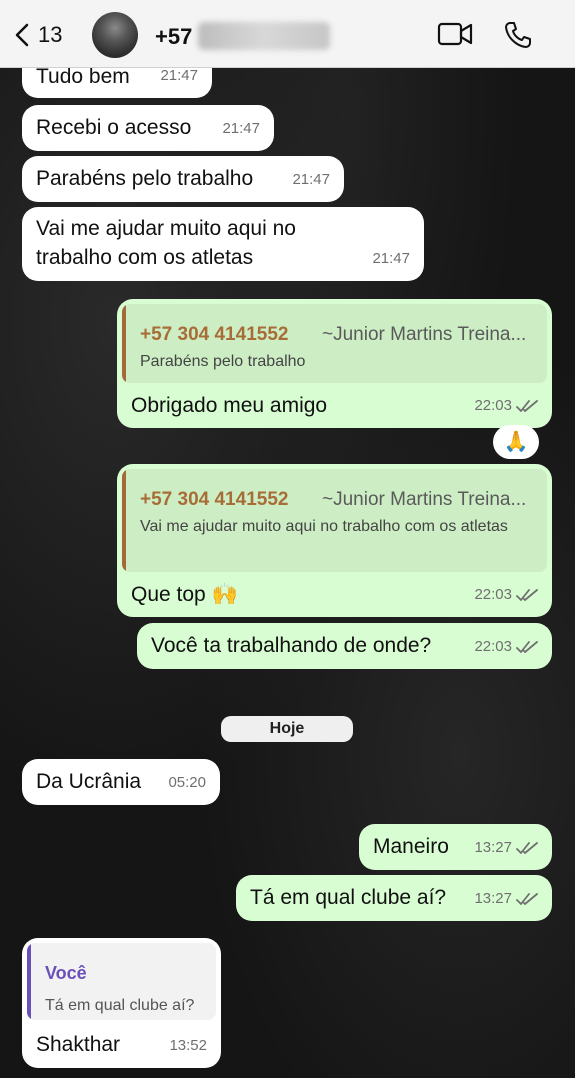  I want to click on message-text: Recebi o acesso, so click(114, 127).